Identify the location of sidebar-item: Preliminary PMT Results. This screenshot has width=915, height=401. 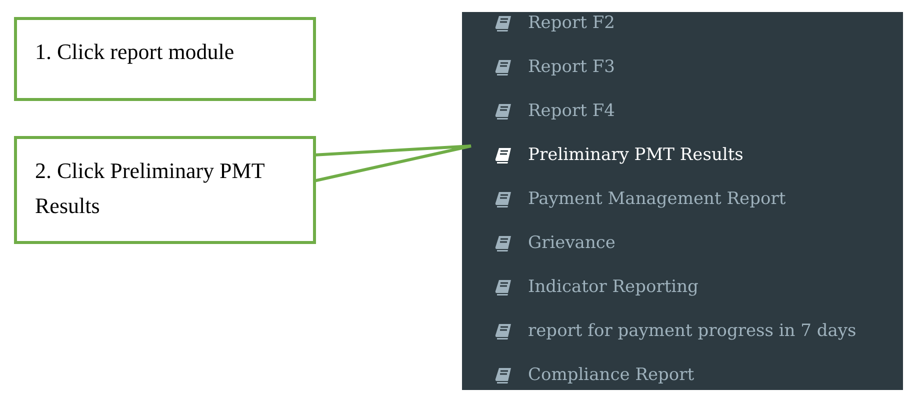
(682, 155).